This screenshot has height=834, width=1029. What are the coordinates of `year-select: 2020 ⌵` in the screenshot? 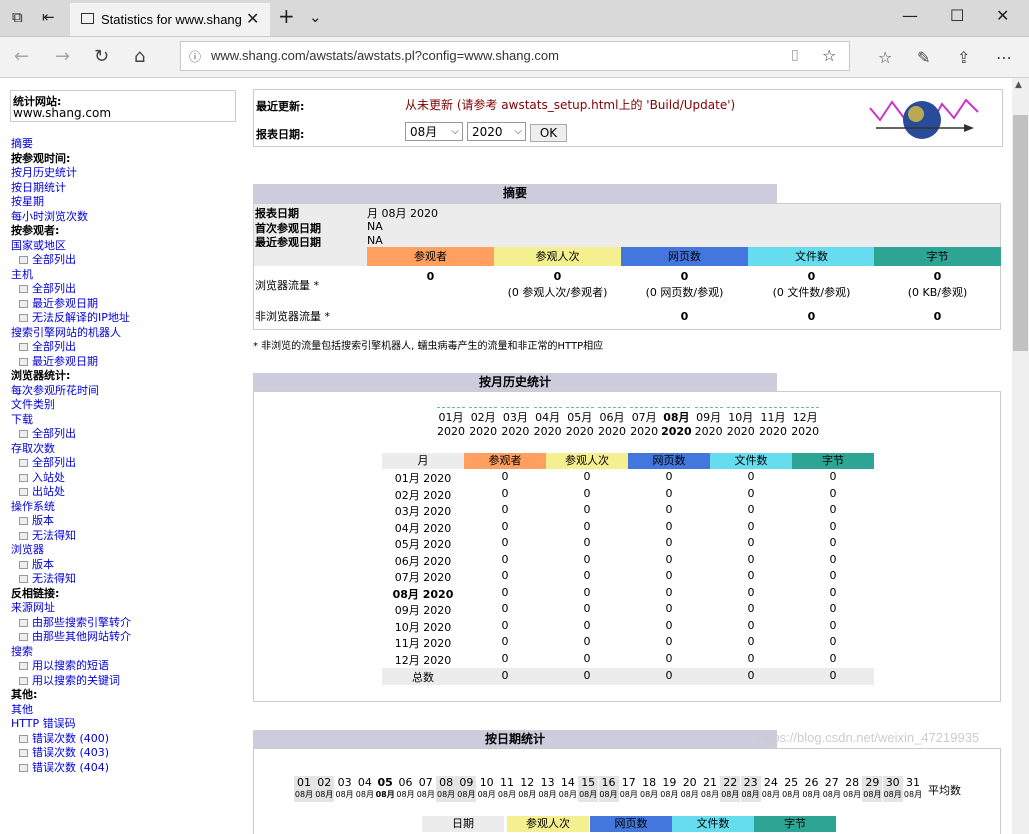 It's located at (496, 131).